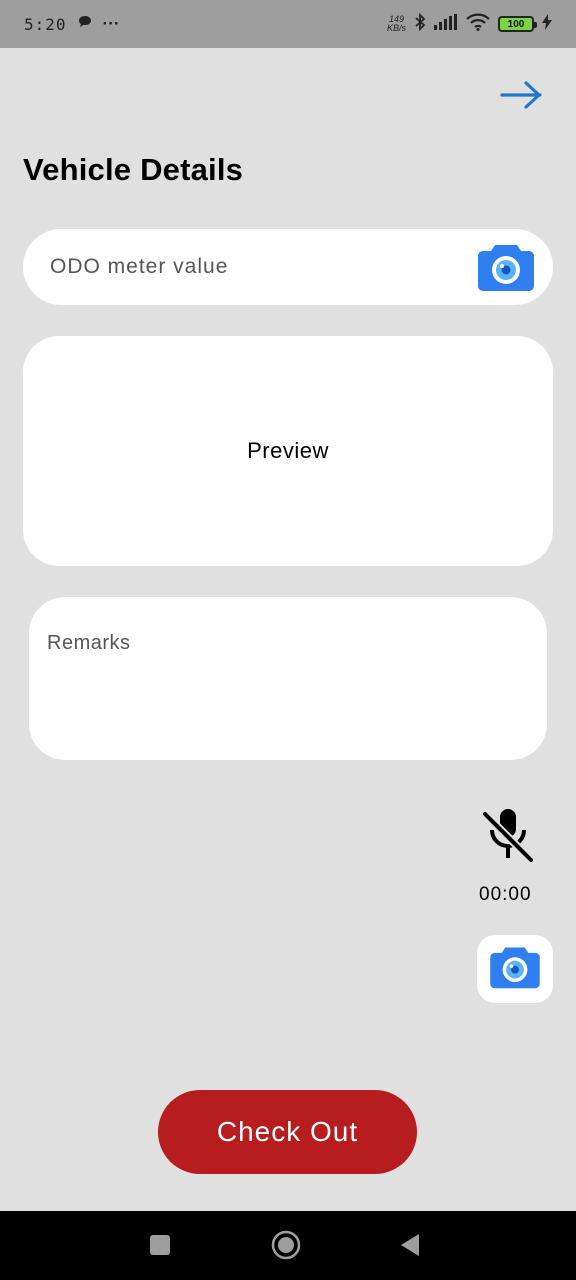 This screenshot has height=1280, width=576. What do you see at coordinates (287, 1132) in the screenshot?
I see `check-out-button: Check Out` at bounding box center [287, 1132].